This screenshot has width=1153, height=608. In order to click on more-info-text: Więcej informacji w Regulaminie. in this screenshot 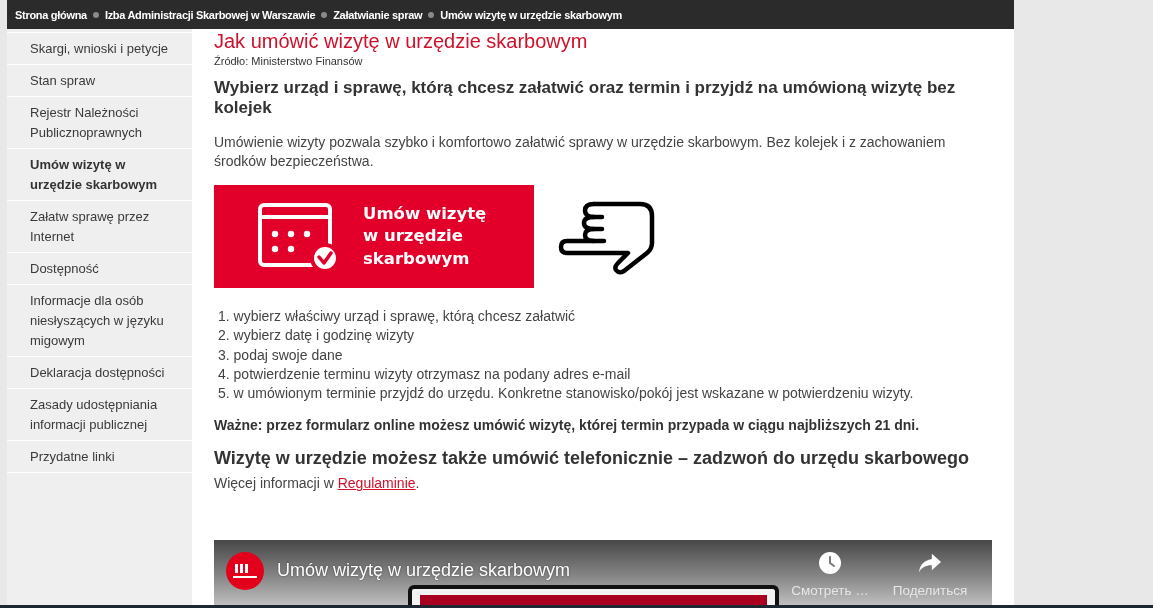, I will do `click(317, 484)`.